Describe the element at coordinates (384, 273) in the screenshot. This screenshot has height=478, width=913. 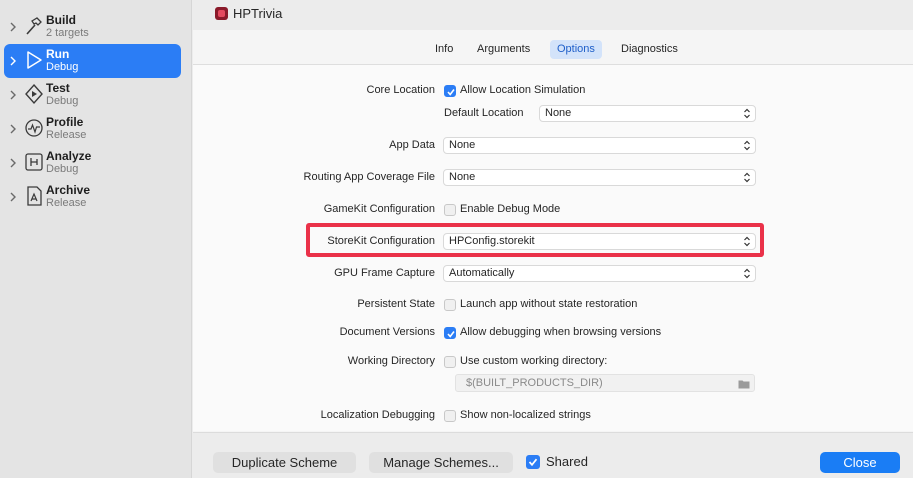
I see `gpu-capture-label: GPU Frame Capture` at that location.